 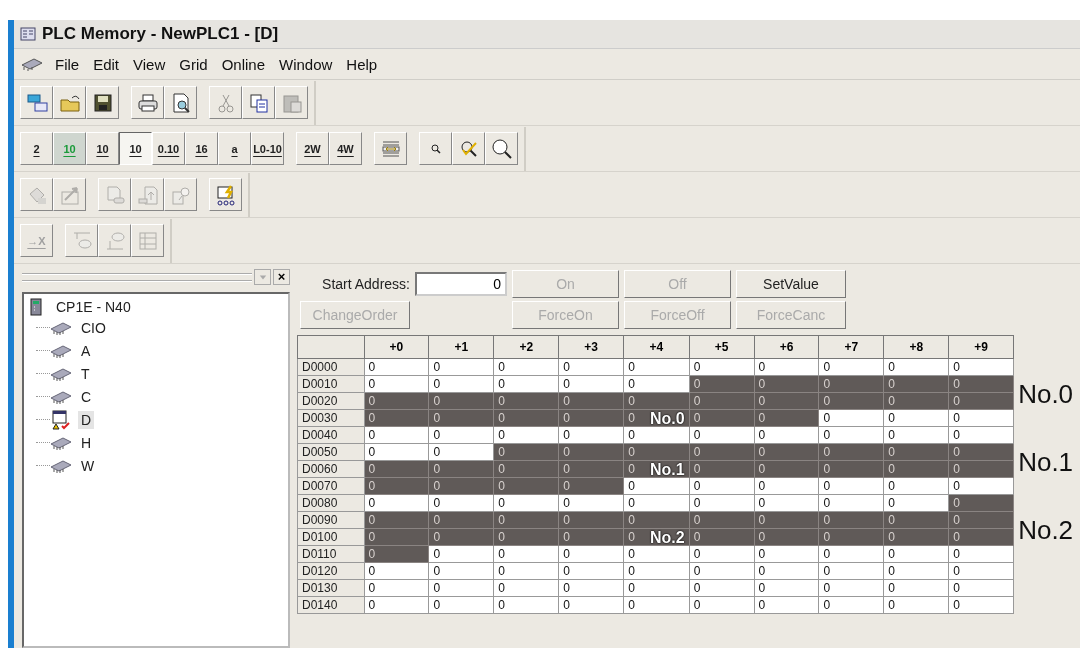 I want to click on column-header: +4, so click(x=656, y=347).